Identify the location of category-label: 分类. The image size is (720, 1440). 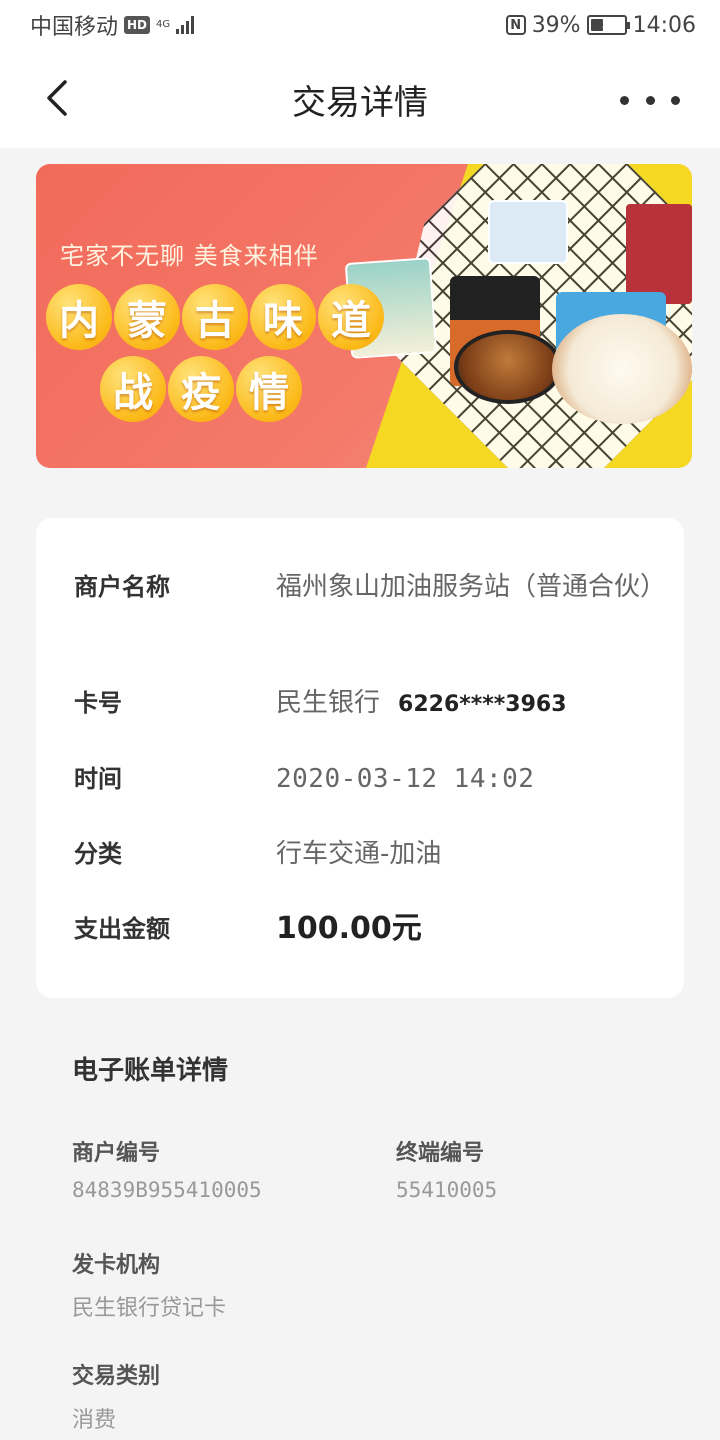
(98, 854).